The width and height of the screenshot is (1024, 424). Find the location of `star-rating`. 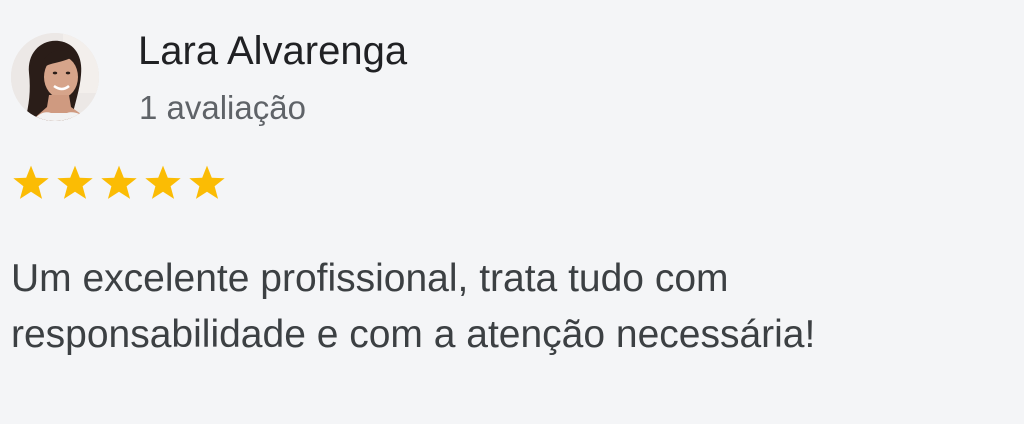

star-rating is located at coordinates (119, 183).